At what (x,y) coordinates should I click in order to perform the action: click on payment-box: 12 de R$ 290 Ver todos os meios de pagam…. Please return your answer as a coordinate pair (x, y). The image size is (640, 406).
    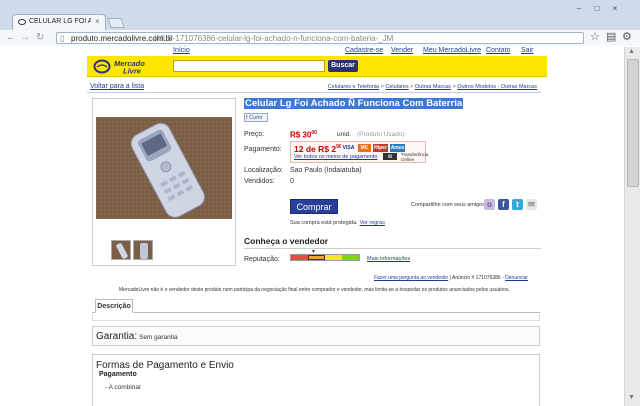
    Looking at the image, I should click on (359, 152).